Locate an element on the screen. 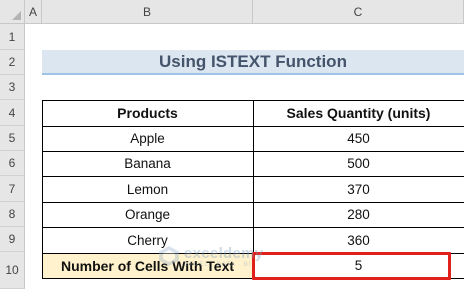 This screenshot has height=289, width=464. column-header-b: B is located at coordinates (147, 12).